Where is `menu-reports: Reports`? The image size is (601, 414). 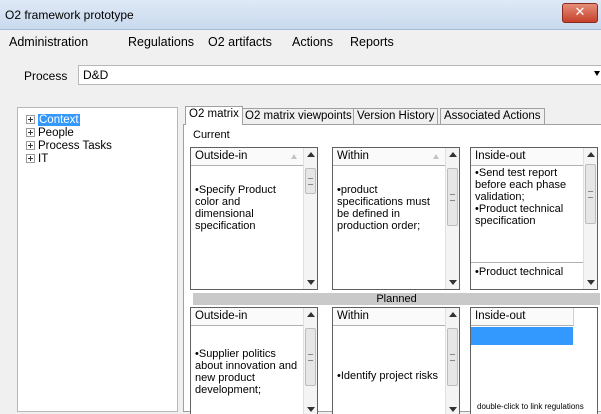 menu-reports: Reports is located at coordinates (372, 42).